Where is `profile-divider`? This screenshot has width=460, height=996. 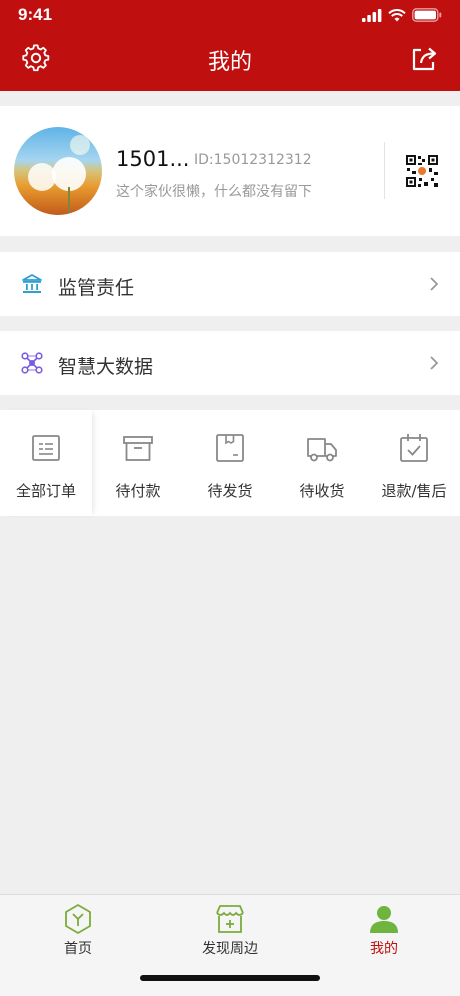
profile-divider is located at coordinates (384, 170).